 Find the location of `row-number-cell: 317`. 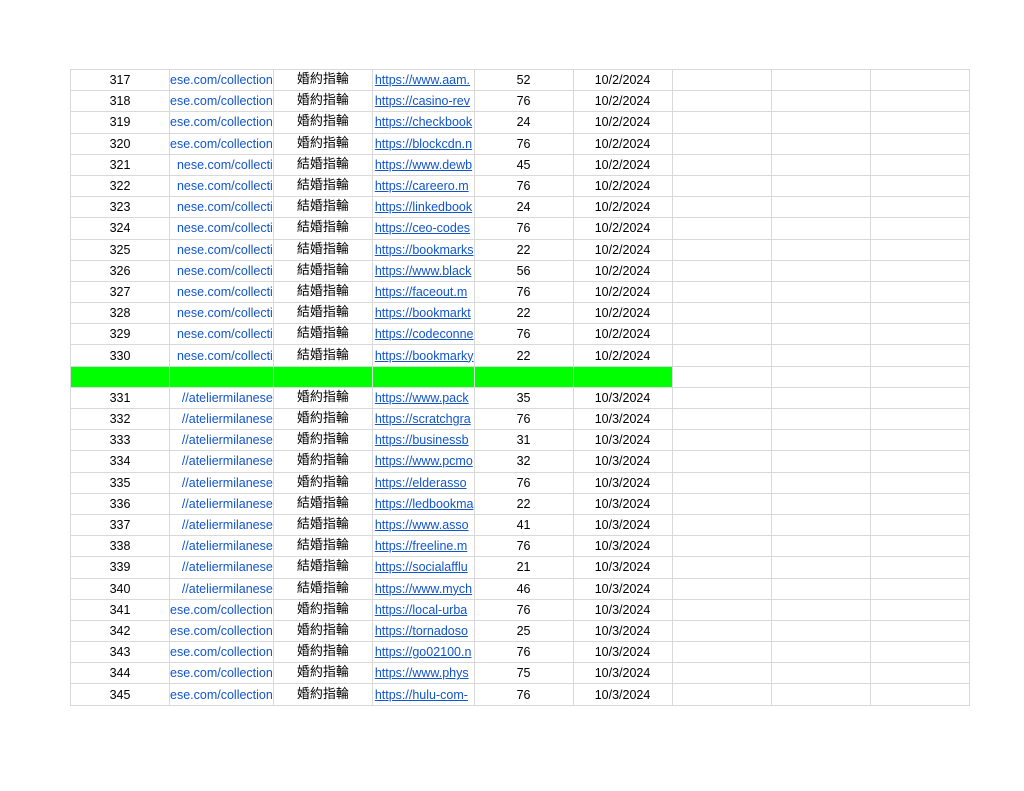

row-number-cell: 317 is located at coordinates (120, 80).